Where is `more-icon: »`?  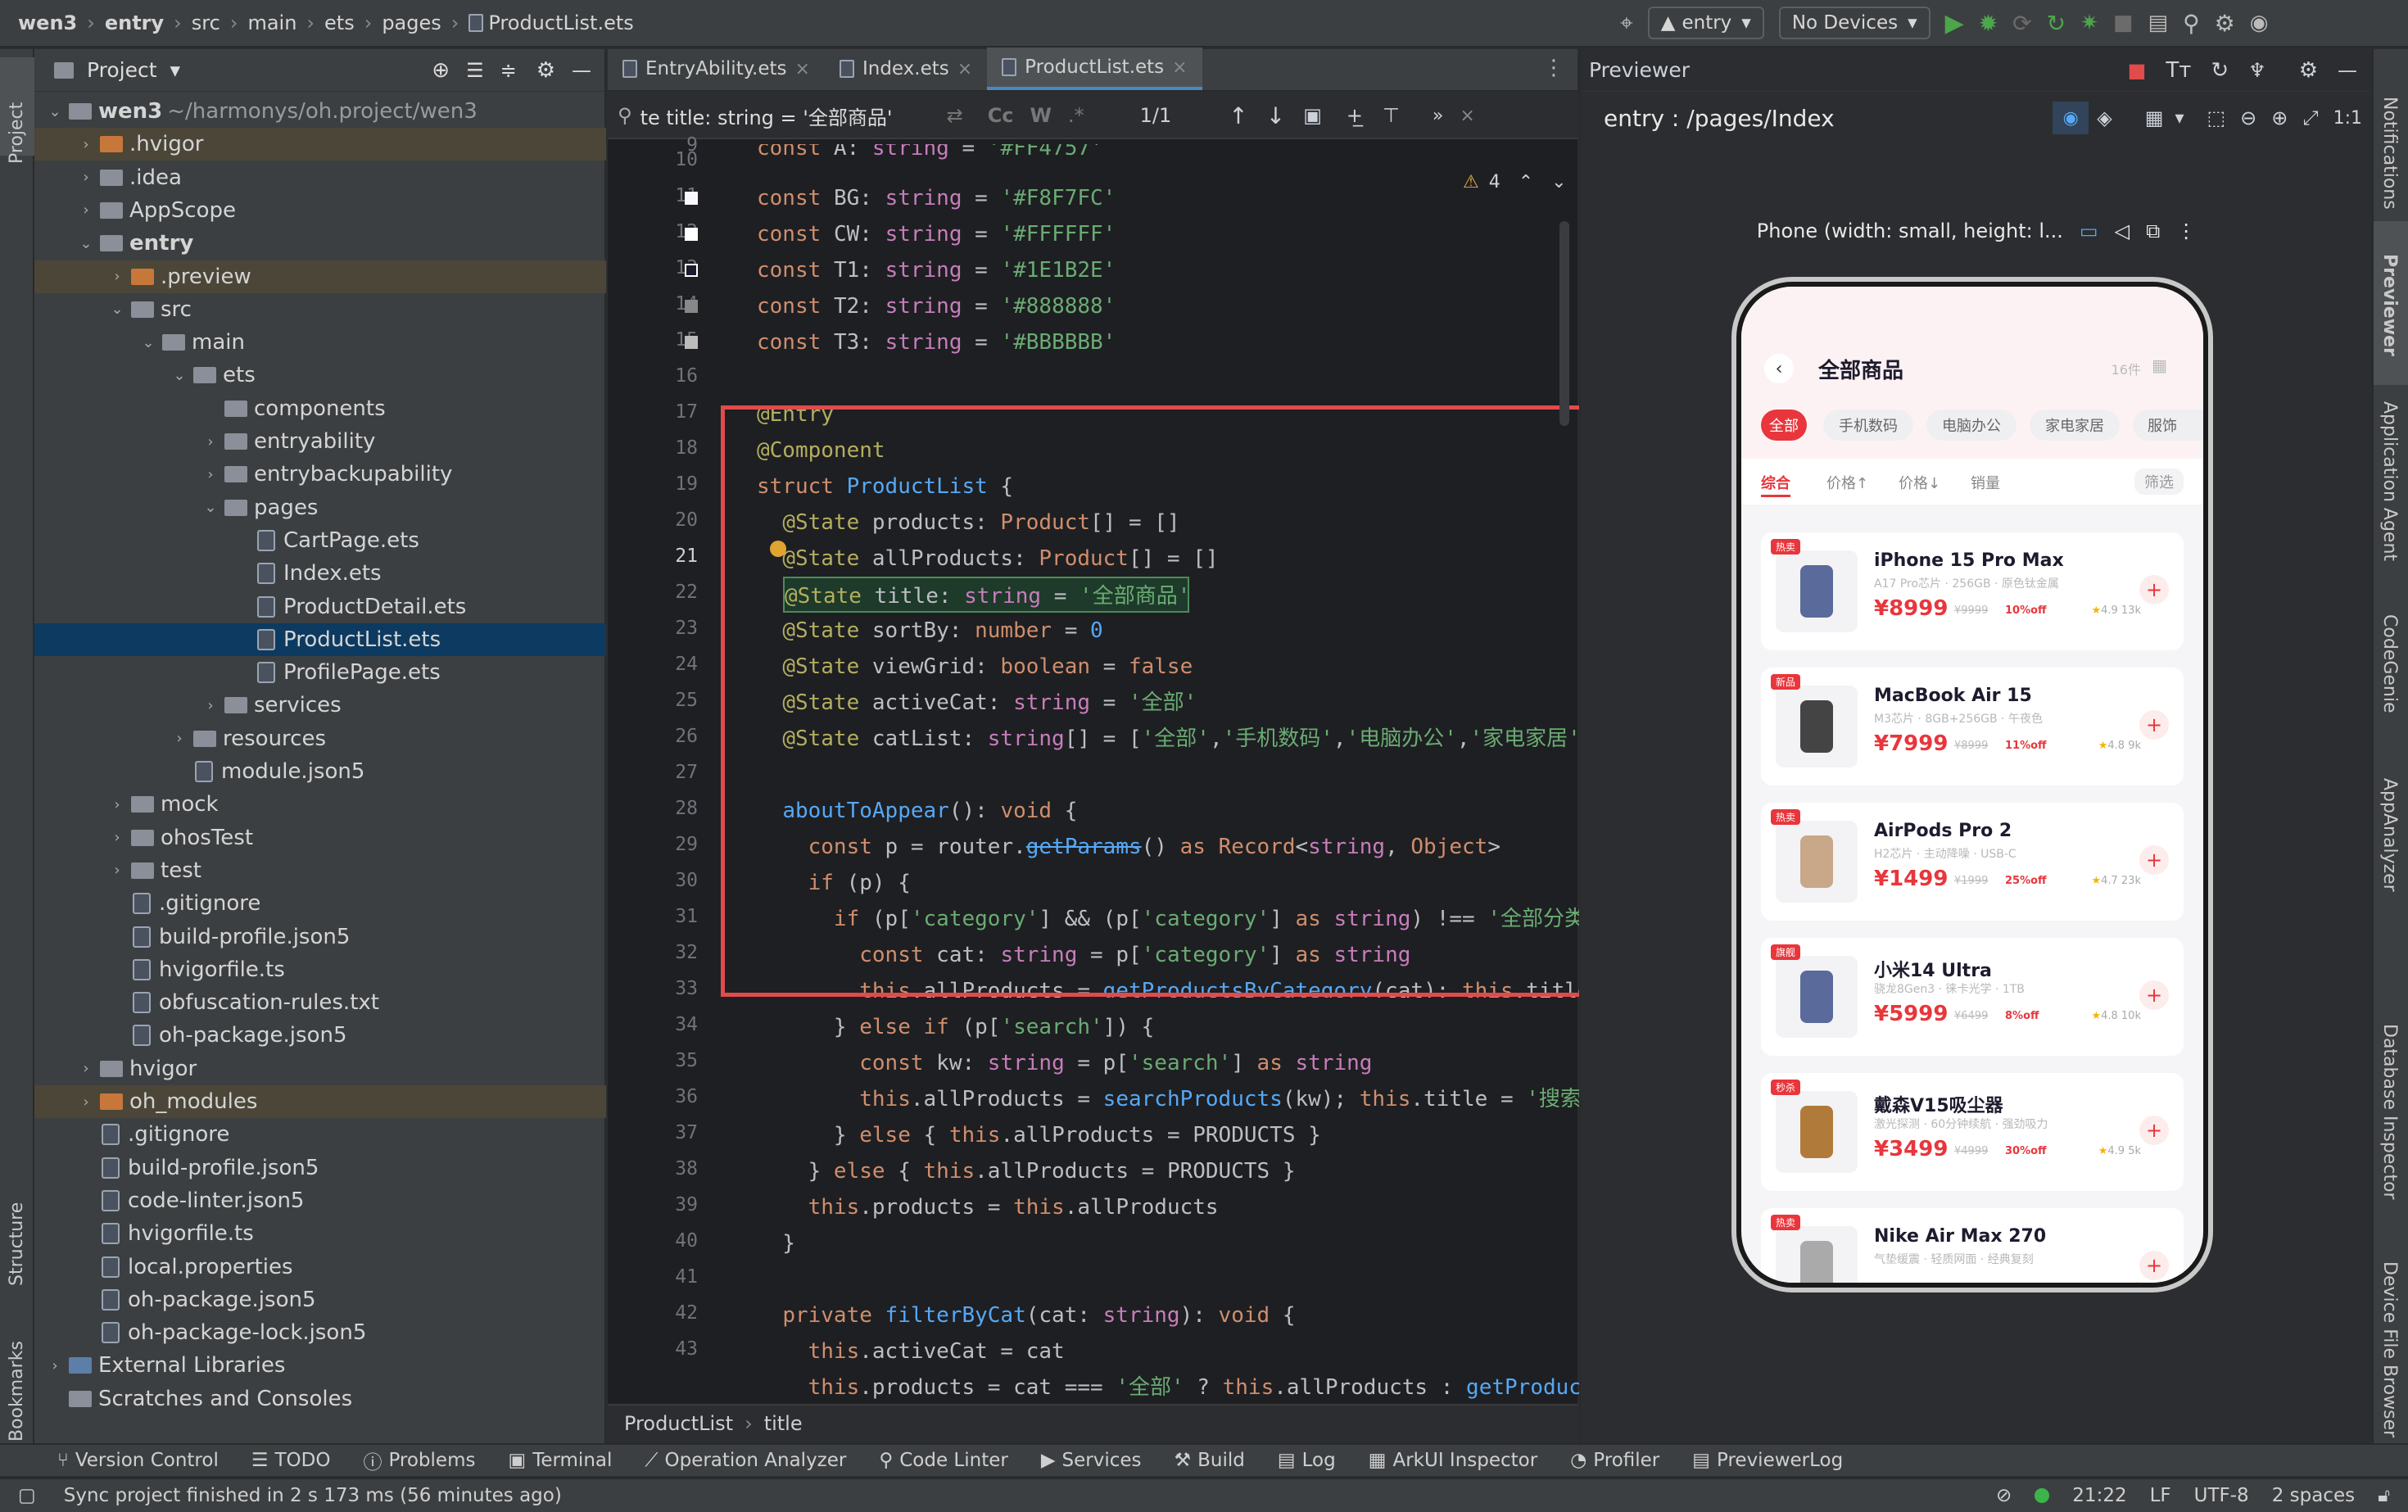 more-icon: » is located at coordinates (1438, 116).